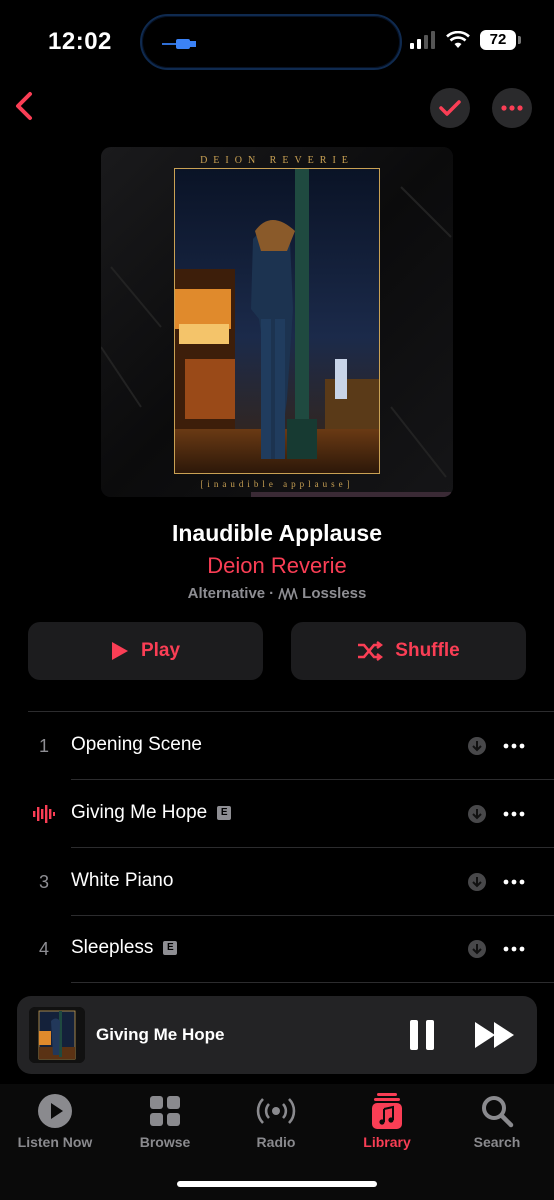 This screenshot has height=1200, width=554. I want to click on track-title: White Piano, so click(122, 880).